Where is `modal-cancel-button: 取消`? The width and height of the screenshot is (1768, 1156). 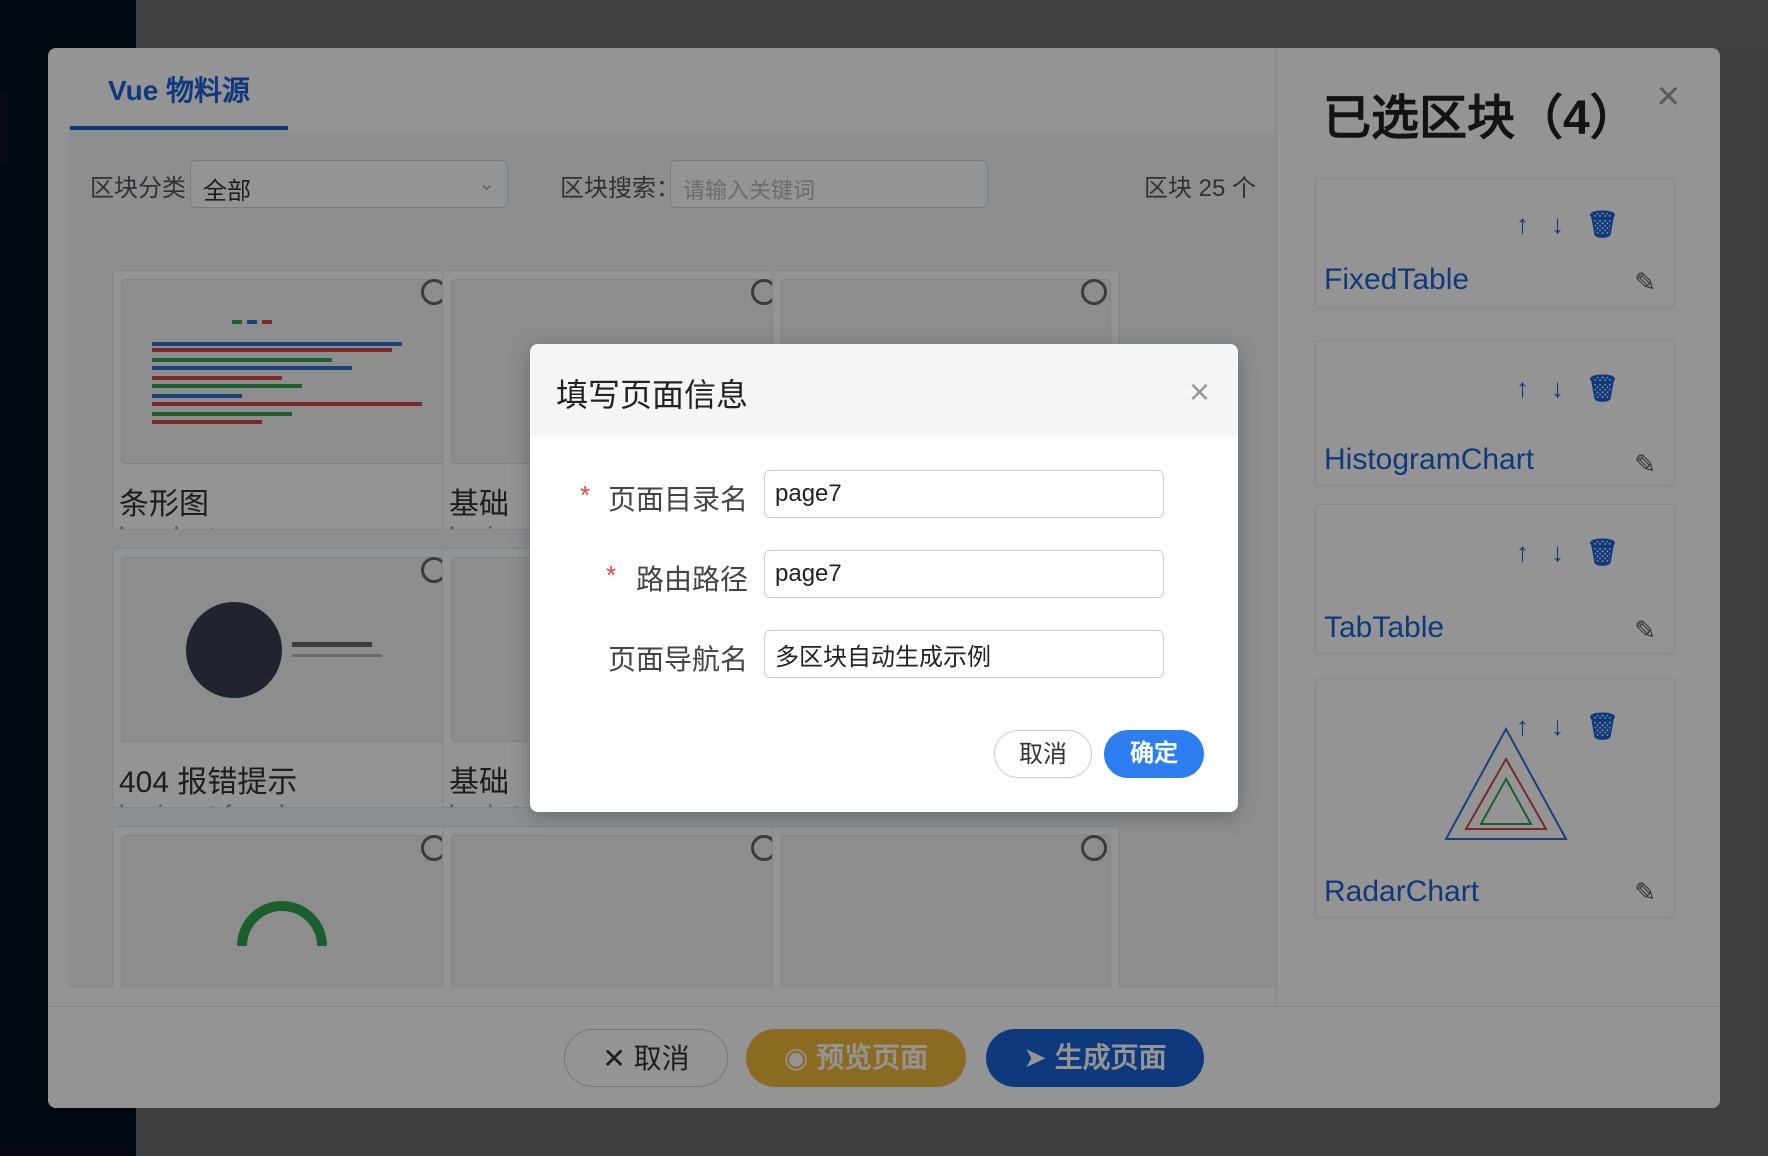 modal-cancel-button: 取消 is located at coordinates (1043, 754).